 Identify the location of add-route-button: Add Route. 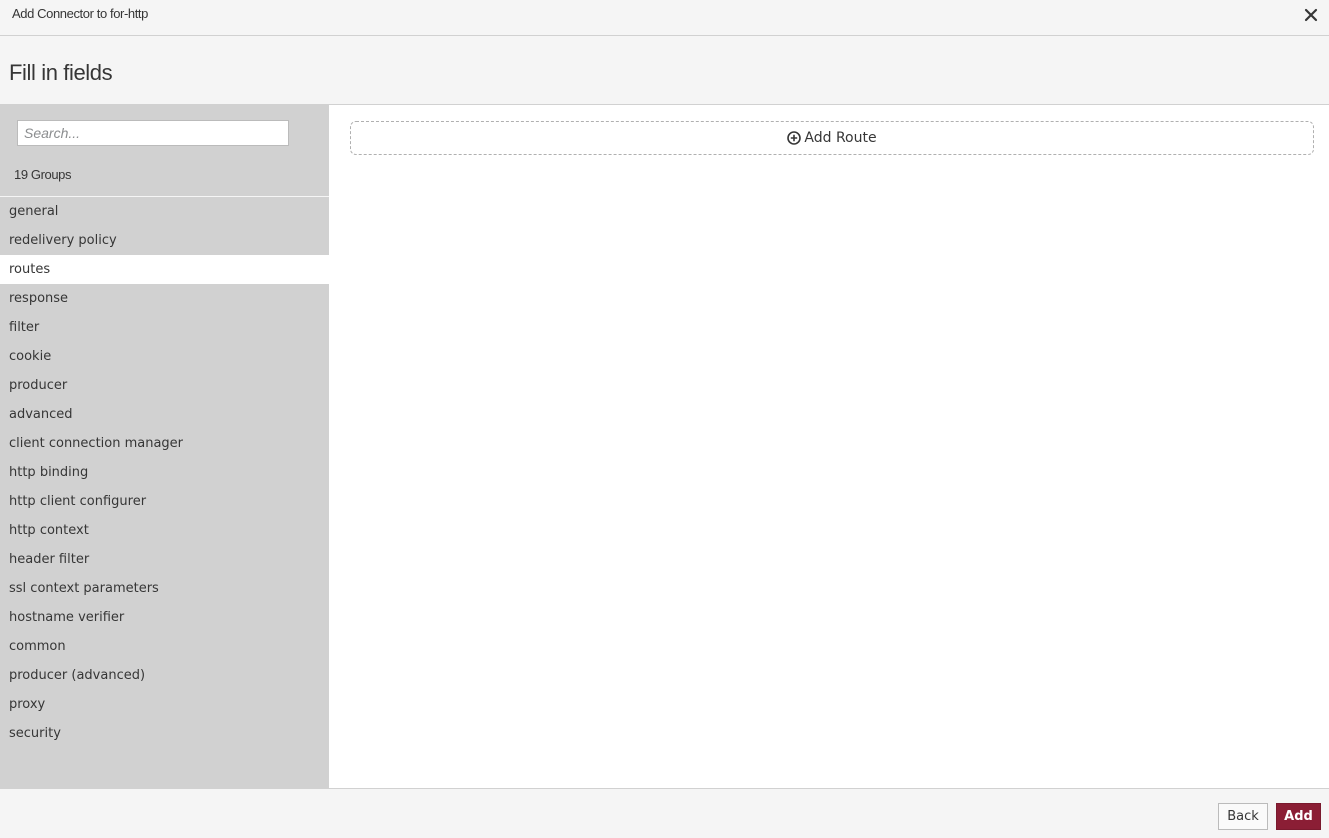
(832, 138).